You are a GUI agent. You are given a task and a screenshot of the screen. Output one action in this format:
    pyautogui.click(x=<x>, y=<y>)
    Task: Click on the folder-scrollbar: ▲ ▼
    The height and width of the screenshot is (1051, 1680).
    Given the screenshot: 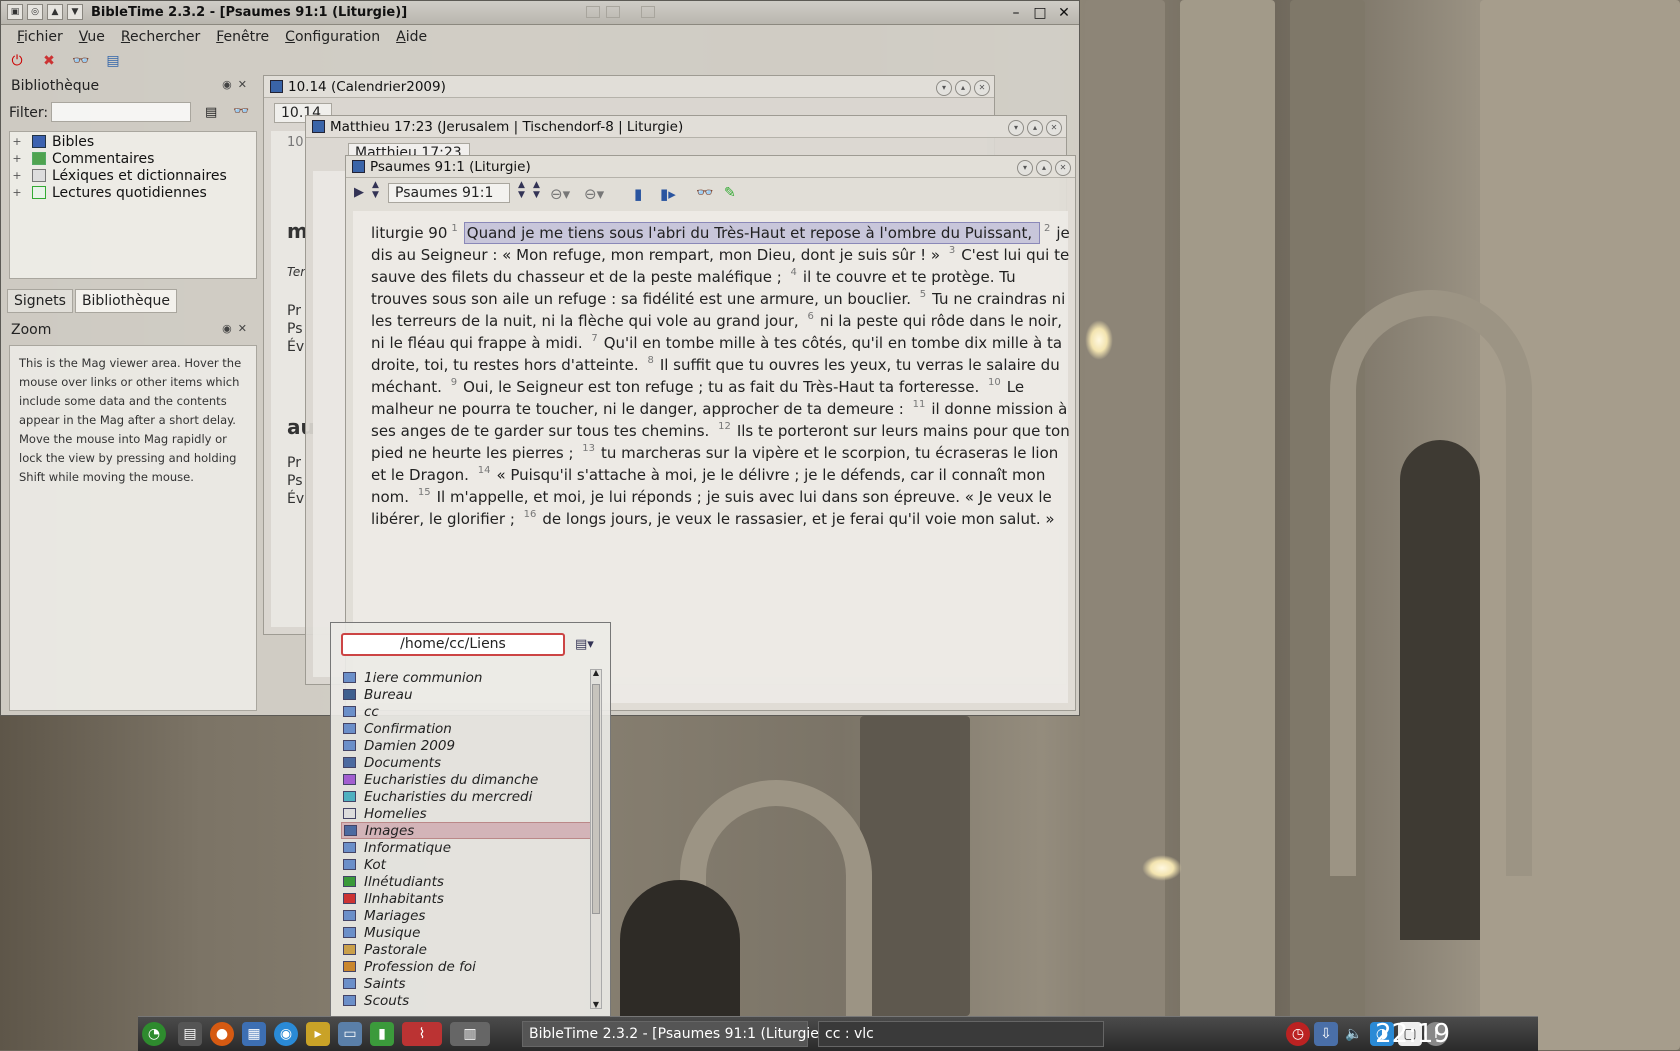 What is the action you would take?
    pyautogui.click(x=596, y=838)
    